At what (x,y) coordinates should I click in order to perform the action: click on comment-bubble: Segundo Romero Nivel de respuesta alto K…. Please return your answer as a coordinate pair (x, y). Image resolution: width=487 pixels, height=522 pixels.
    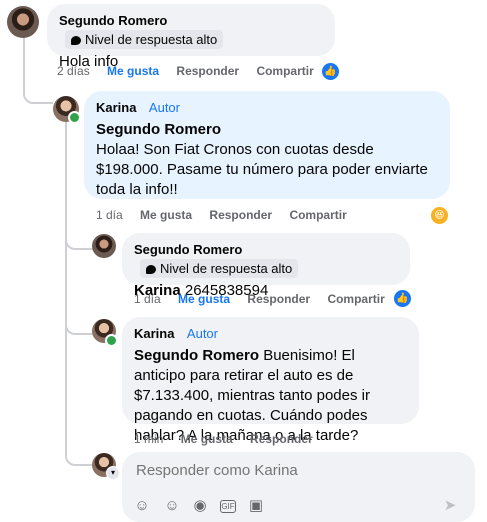
    Looking at the image, I should click on (266, 266).